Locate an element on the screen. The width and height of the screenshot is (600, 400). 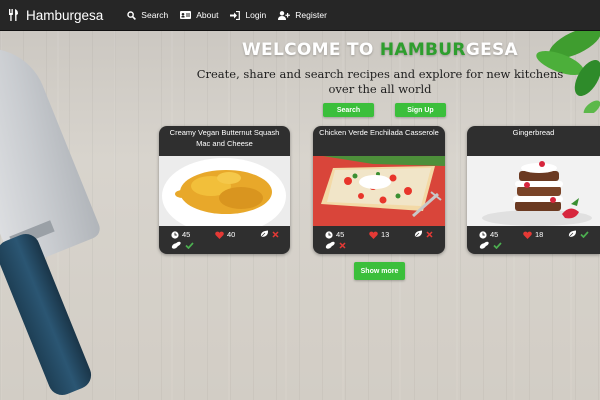
hero-title-highlight: HAMBUR is located at coordinates (422, 50).